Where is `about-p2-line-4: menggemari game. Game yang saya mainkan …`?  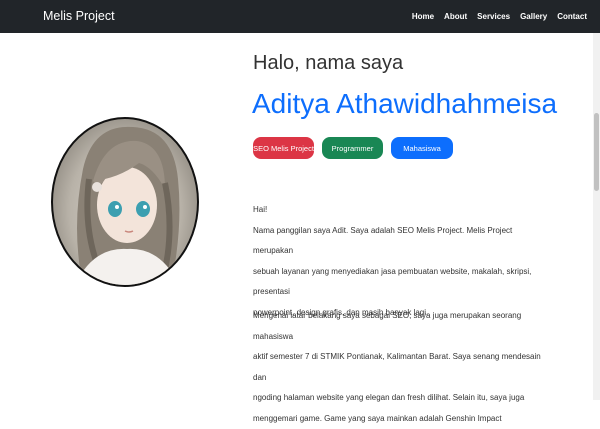
about-p2-line-4: menggemari game. Game yang saya mainkan … is located at coordinates (403, 419).